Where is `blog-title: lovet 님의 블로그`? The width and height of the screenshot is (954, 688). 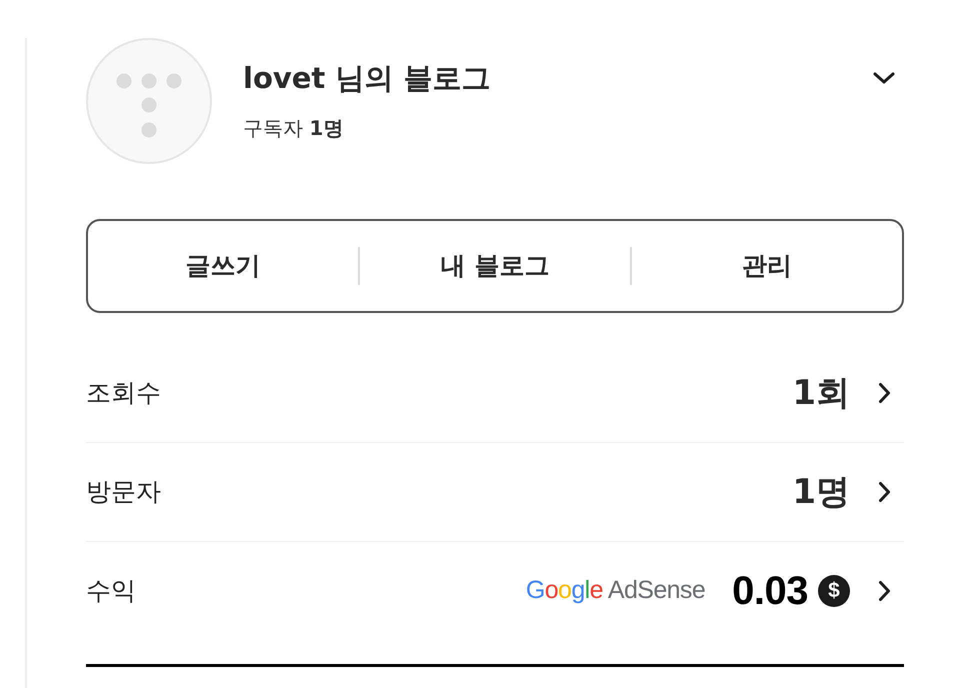
blog-title: lovet 님의 블로그 is located at coordinates (366, 78).